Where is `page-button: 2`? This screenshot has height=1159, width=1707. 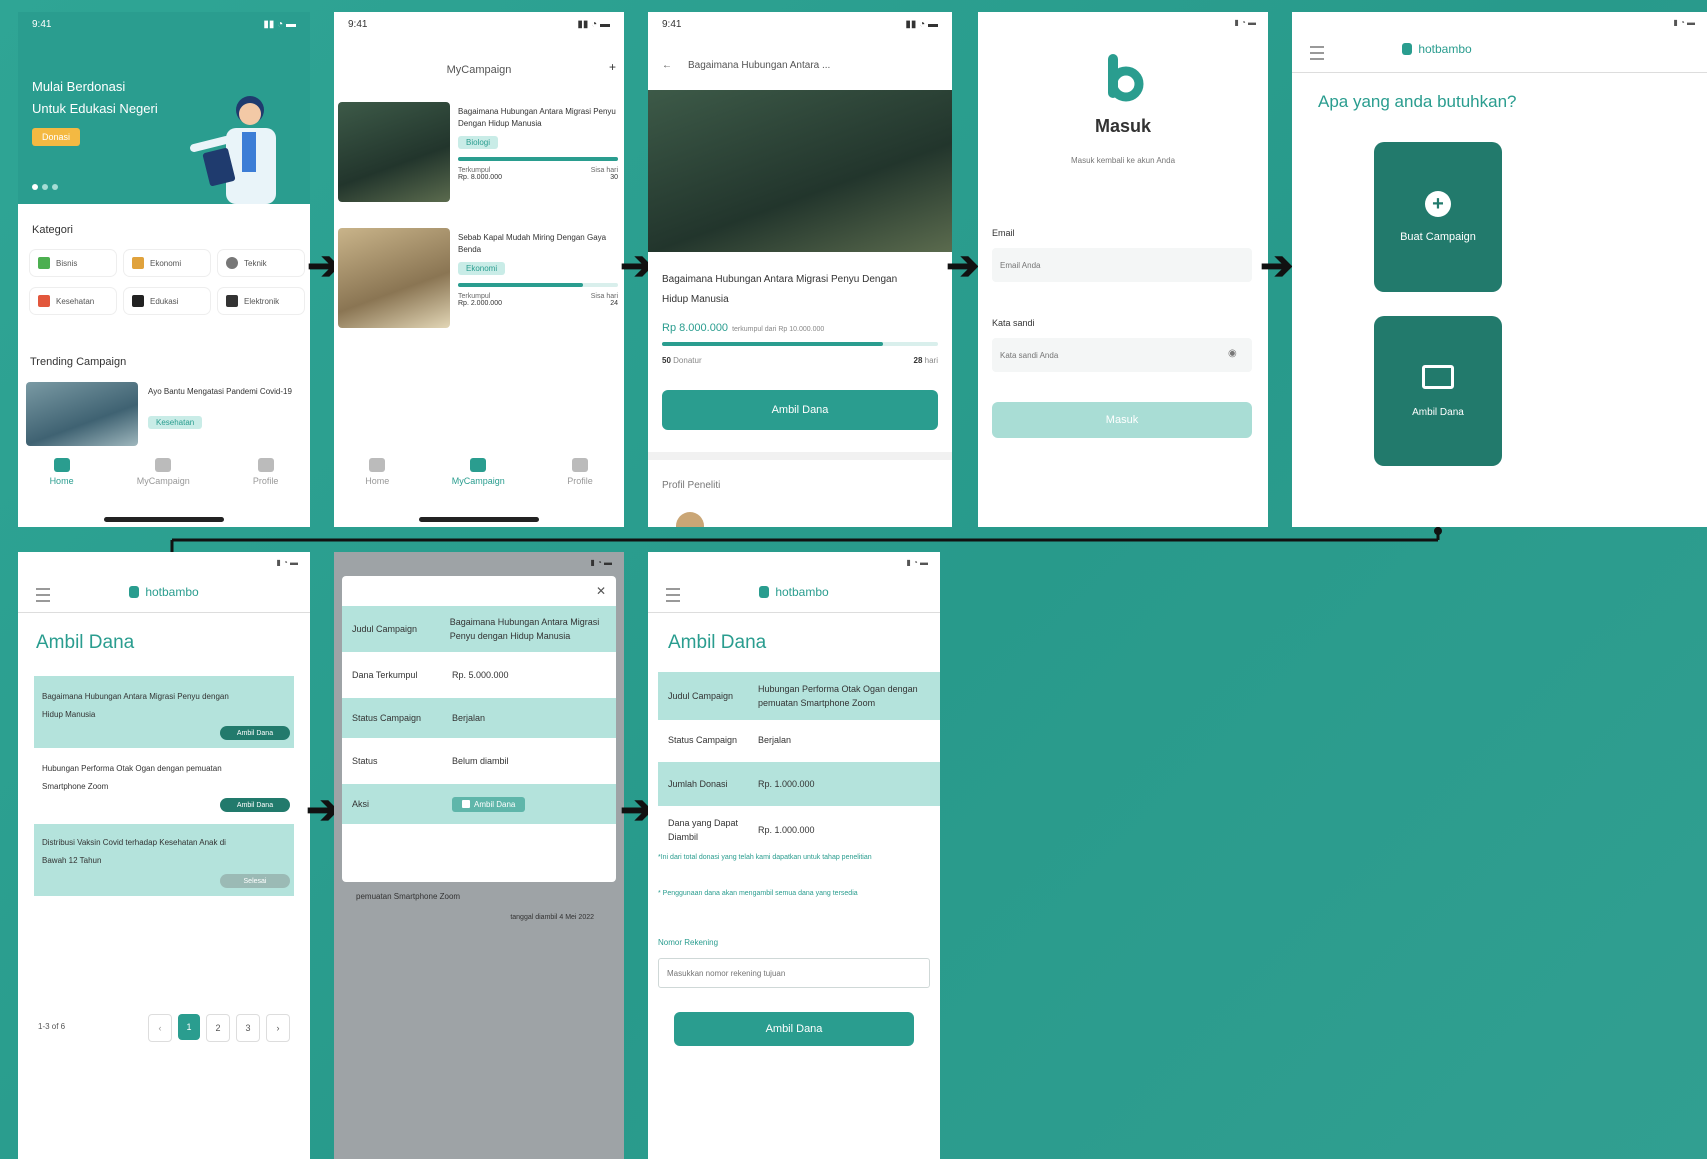
page-button: 2 is located at coordinates (218, 1028).